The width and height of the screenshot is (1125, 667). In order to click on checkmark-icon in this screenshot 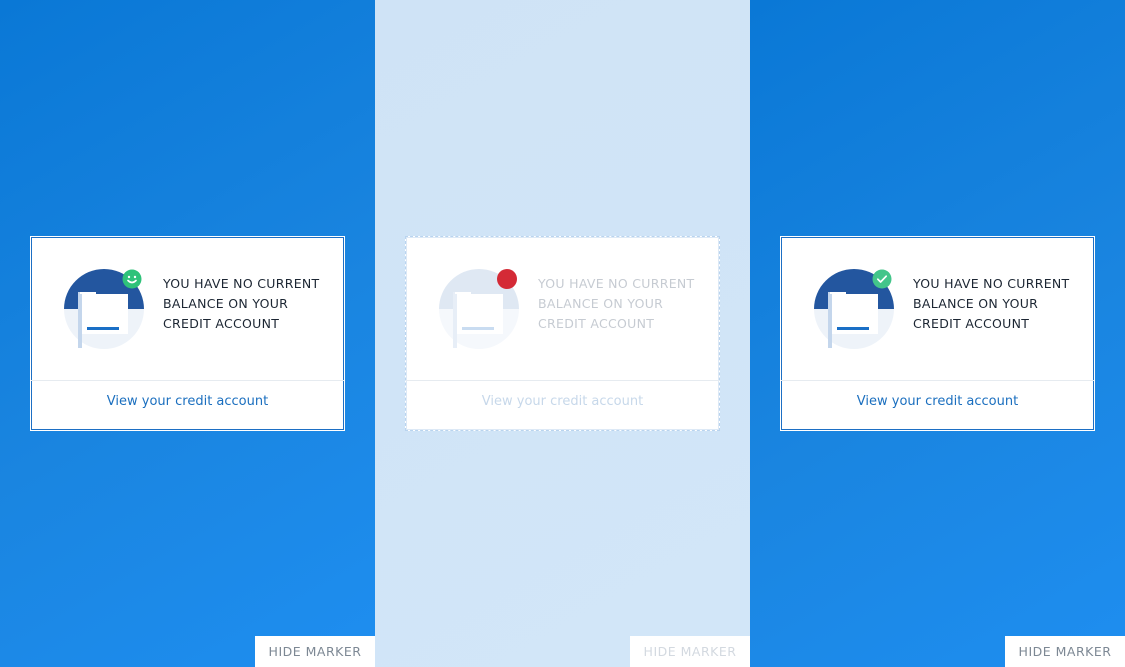, I will do `click(882, 279)`.